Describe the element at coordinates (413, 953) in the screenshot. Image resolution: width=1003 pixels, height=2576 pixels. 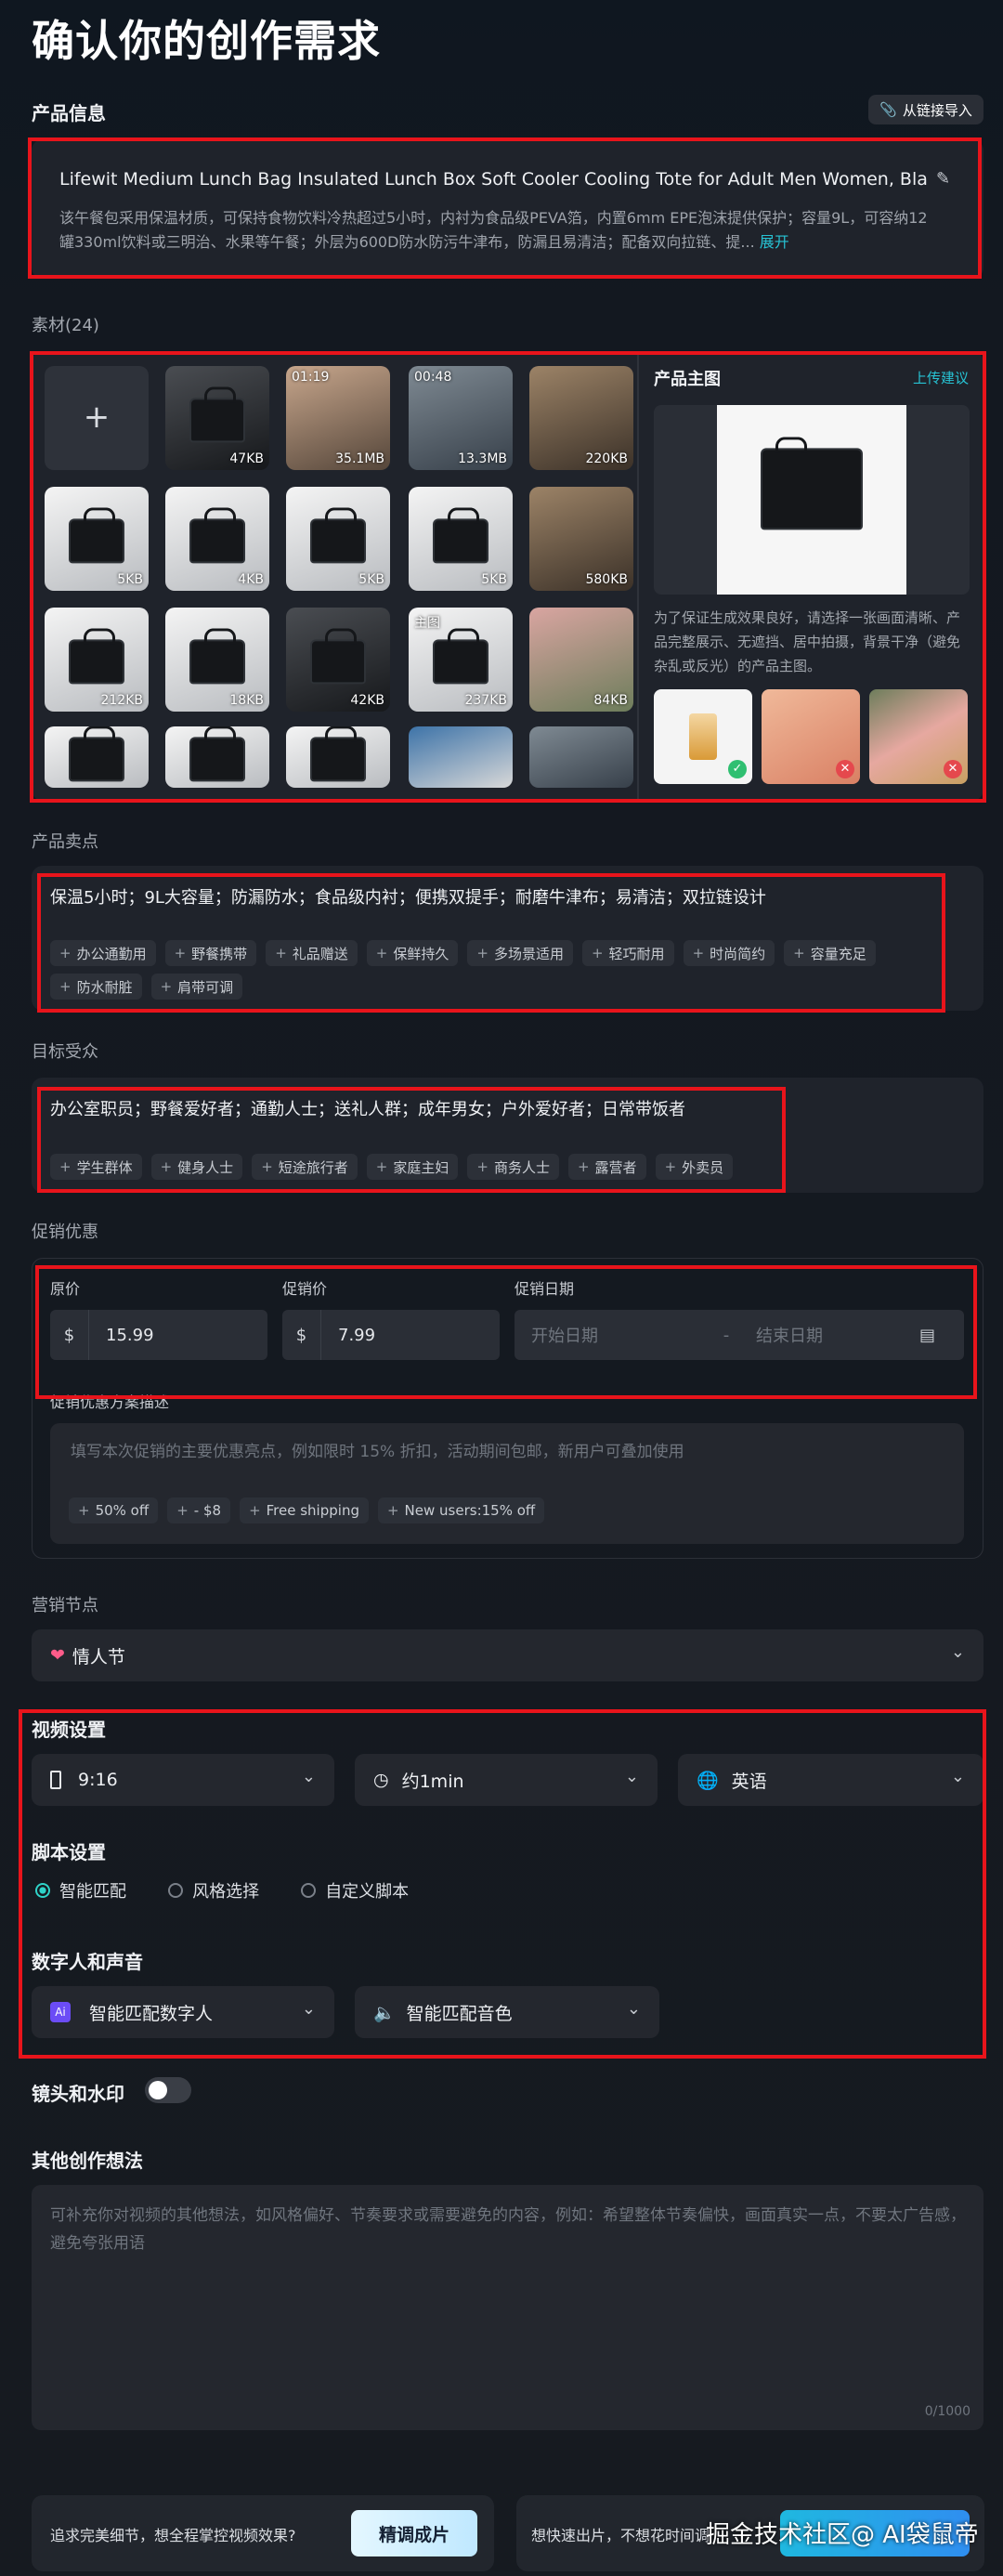
I see `selling-point-chip: + 保鲜持久` at that location.